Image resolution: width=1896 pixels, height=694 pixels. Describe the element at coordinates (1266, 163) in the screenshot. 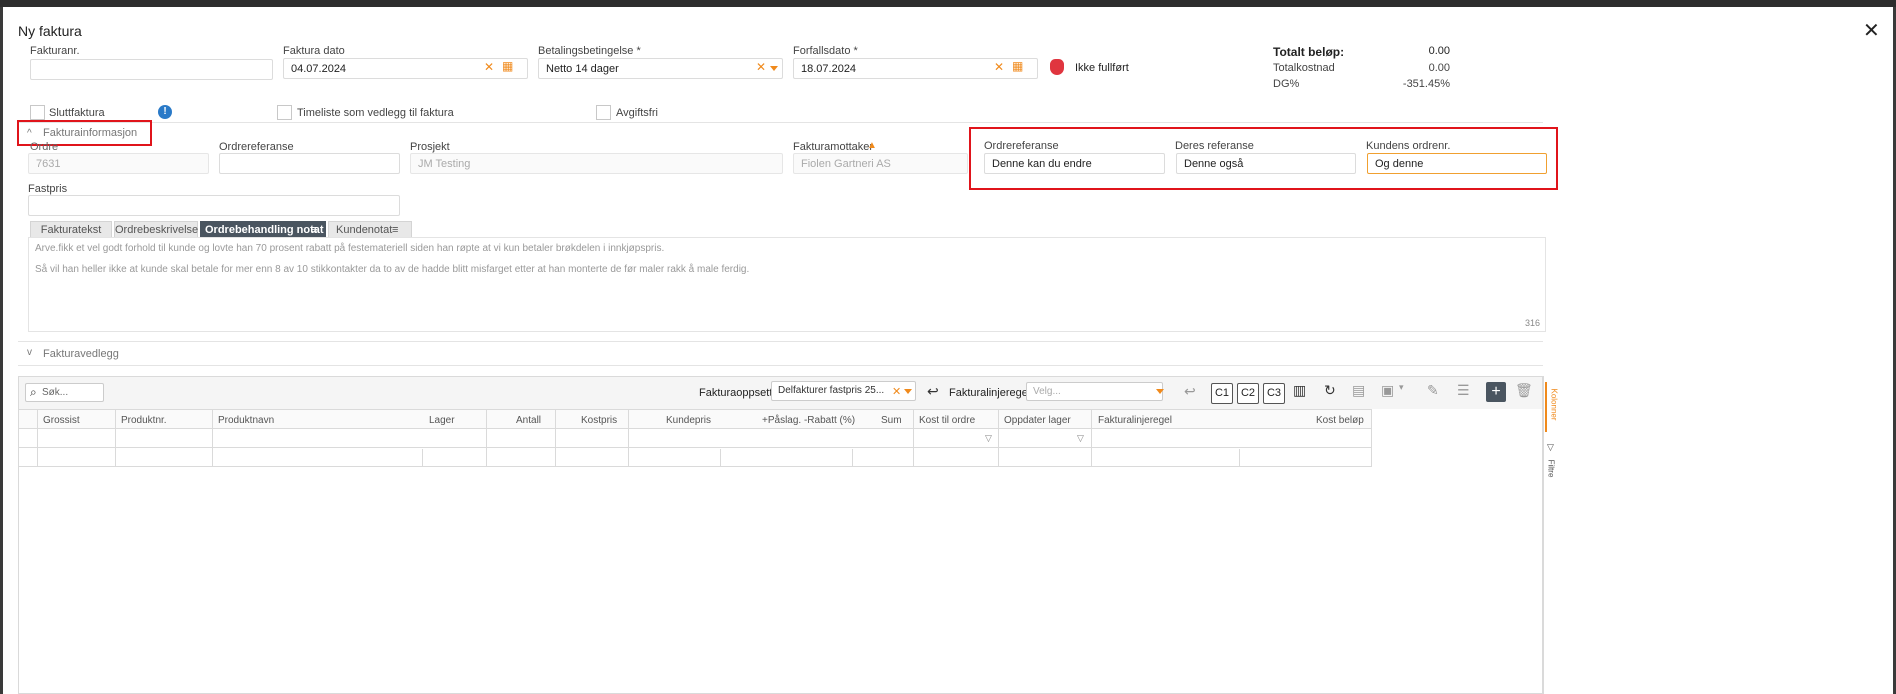

I see `their-ref-input: Denne også` at that location.